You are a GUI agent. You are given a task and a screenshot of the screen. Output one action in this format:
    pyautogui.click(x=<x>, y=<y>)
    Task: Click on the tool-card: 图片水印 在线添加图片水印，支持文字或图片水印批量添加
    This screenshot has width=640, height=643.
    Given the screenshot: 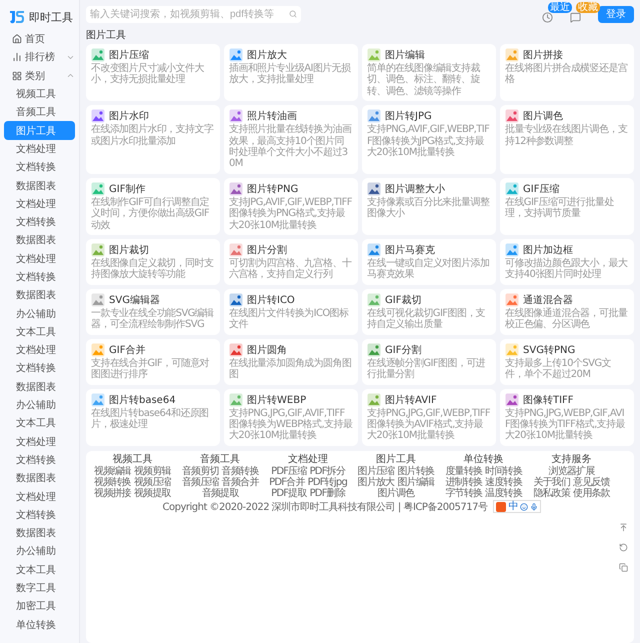 What is the action you would take?
    pyautogui.click(x=153, y=139)
    